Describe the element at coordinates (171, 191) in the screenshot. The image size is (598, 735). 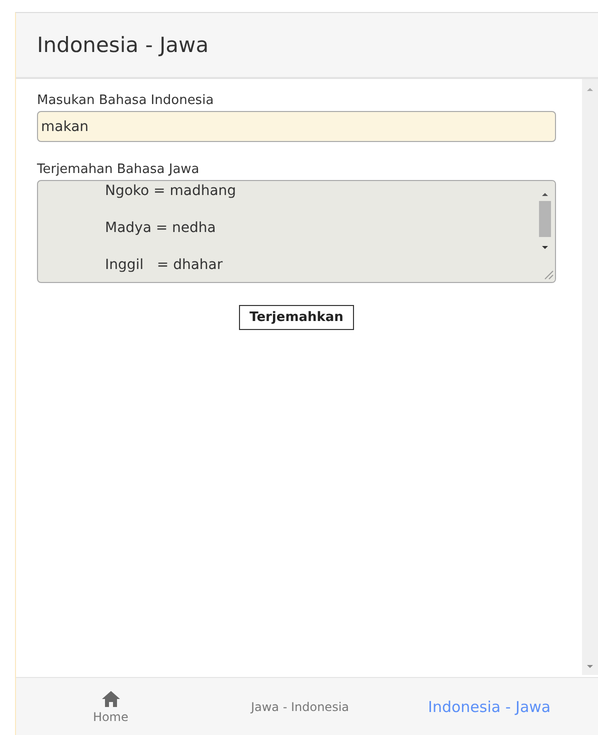
I see `translation-line: Ngoko = madhang` at that location.